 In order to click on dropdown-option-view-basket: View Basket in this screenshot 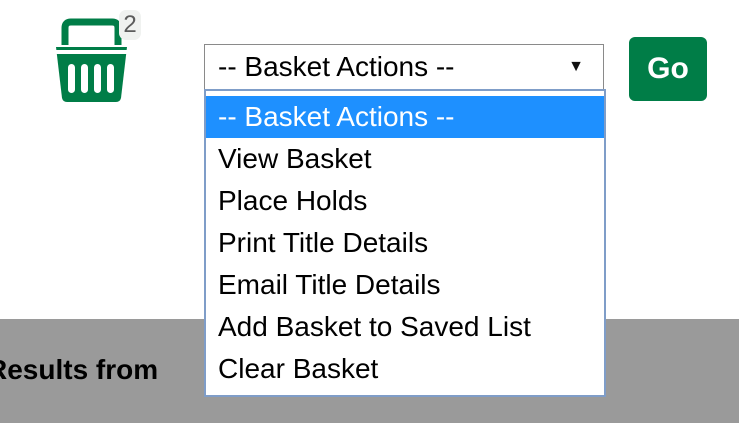, I will do `click(405, 159)`.